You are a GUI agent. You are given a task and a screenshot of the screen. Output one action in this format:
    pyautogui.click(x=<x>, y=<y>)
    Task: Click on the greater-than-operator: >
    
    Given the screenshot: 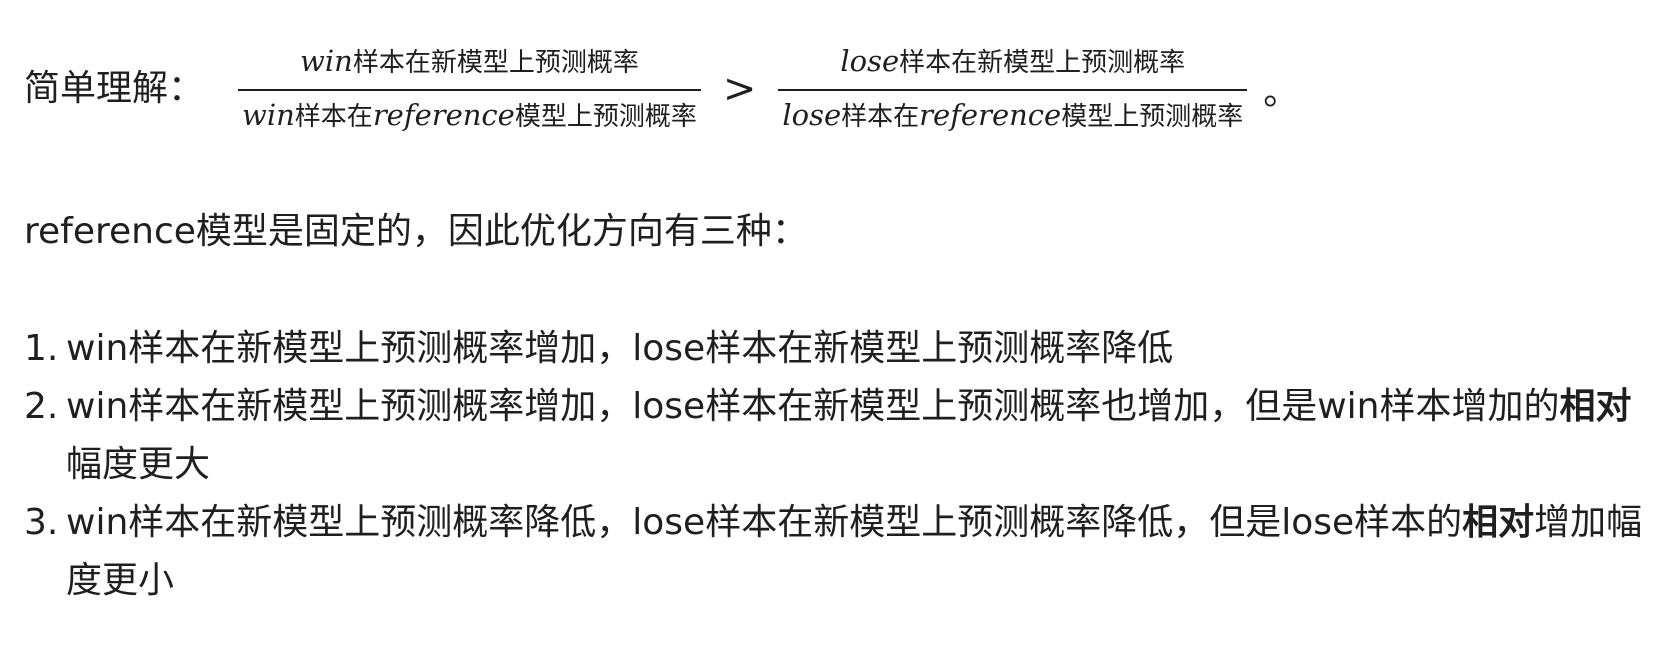 What is the action you would take?
    pyautogui.click(x=739, y=89)
    